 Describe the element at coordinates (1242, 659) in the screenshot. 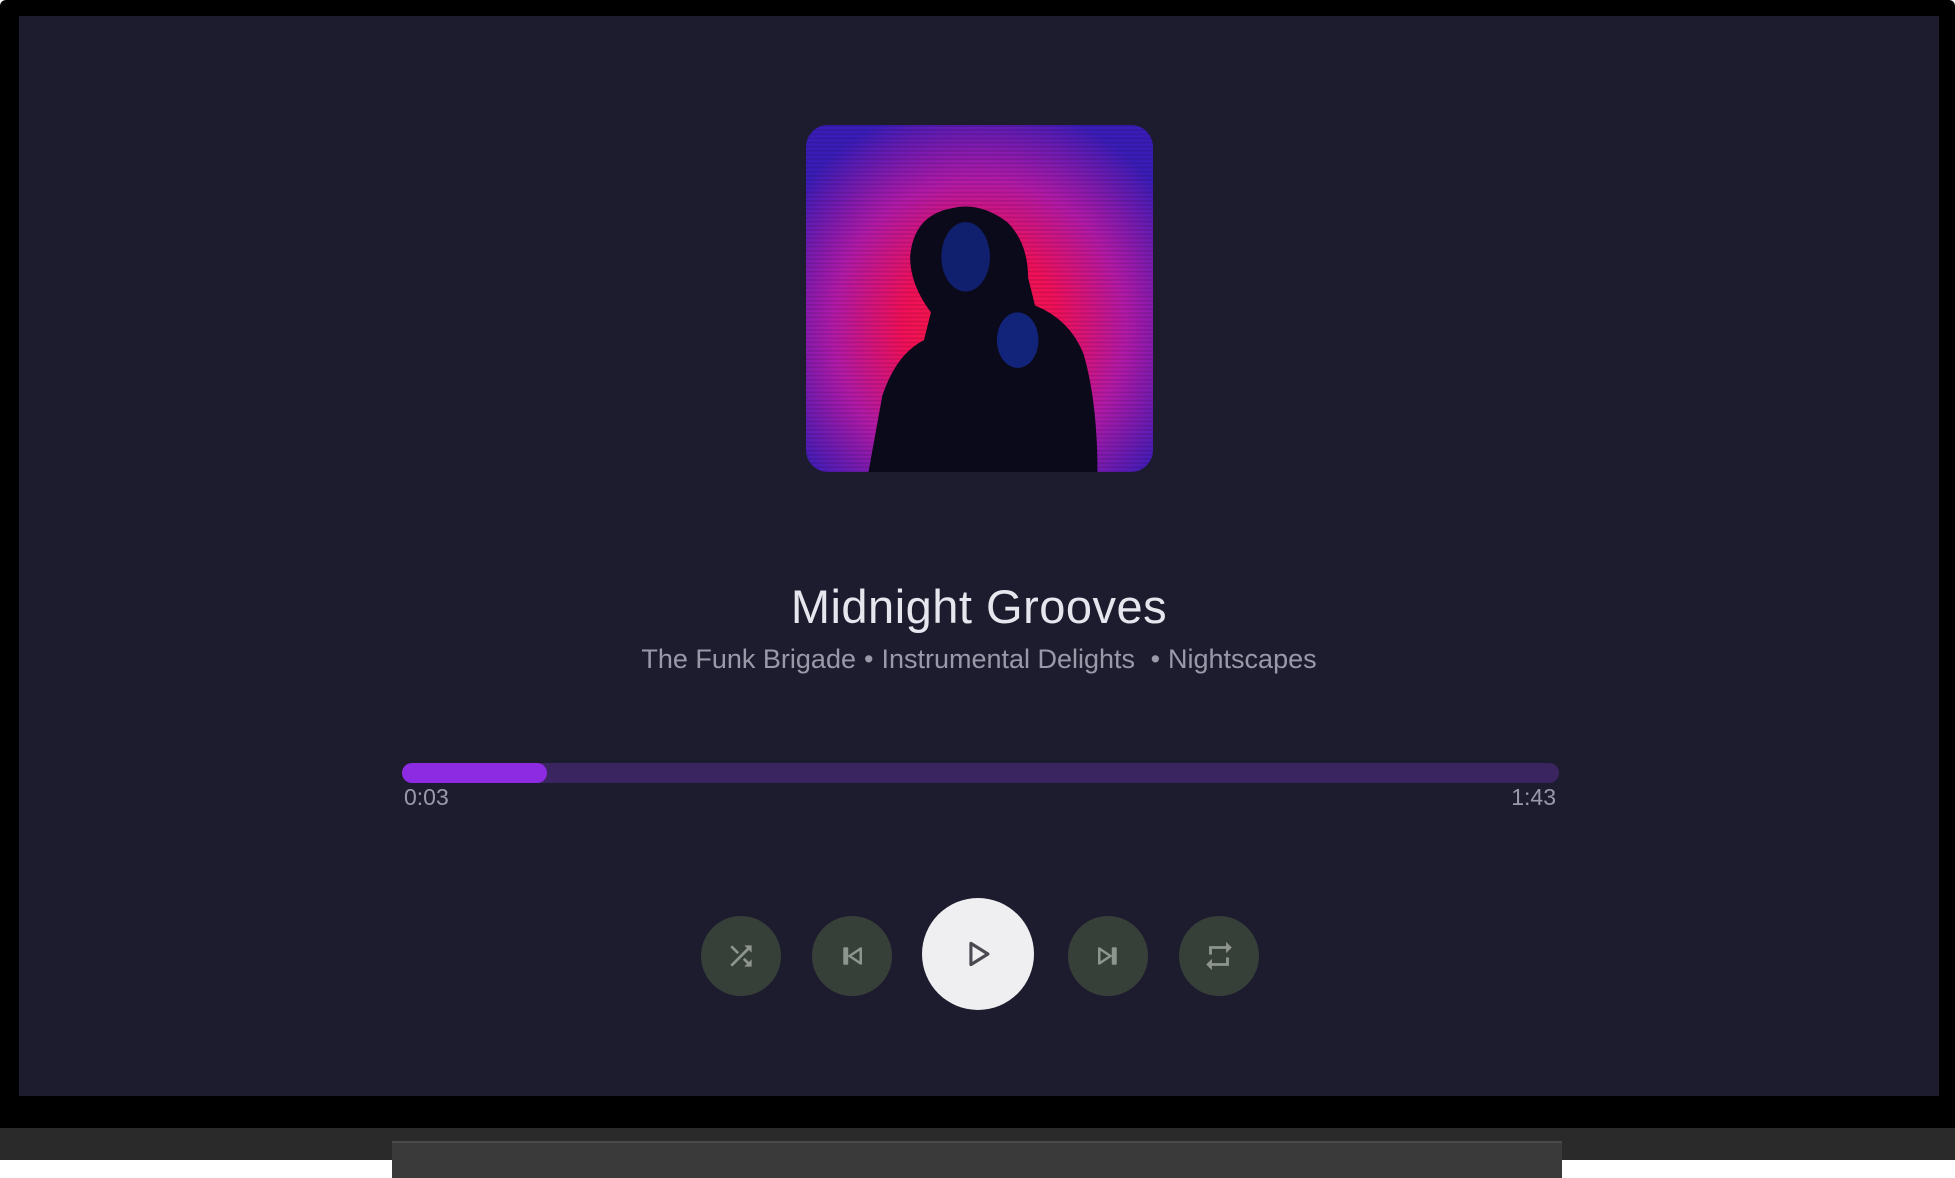

I see `playlist-name: Nightscapes` at that location.